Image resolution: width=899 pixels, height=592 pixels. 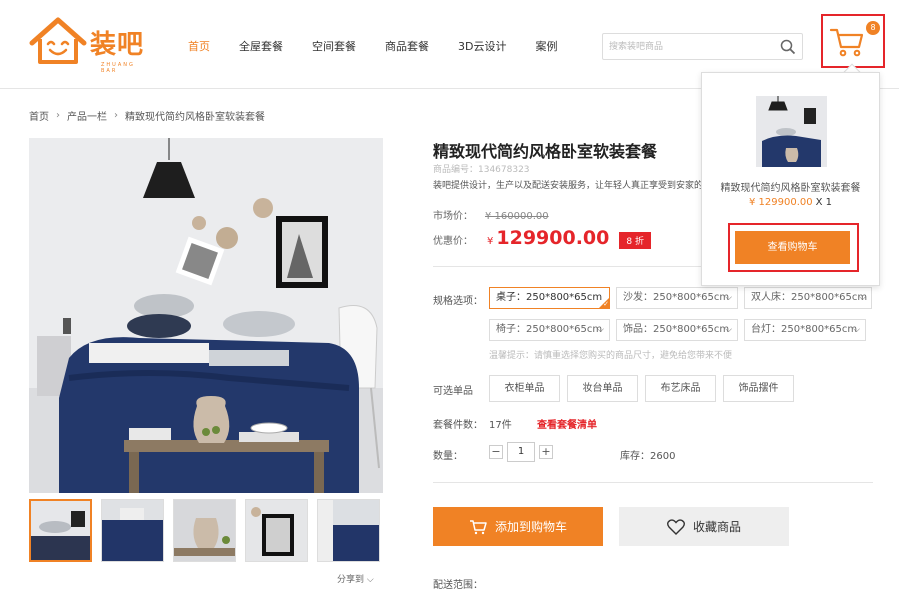 What do you see at coordinates (553, 238) in the screenshot?
I see `sale-price: 129900.00` at bounding box center [553, 238].